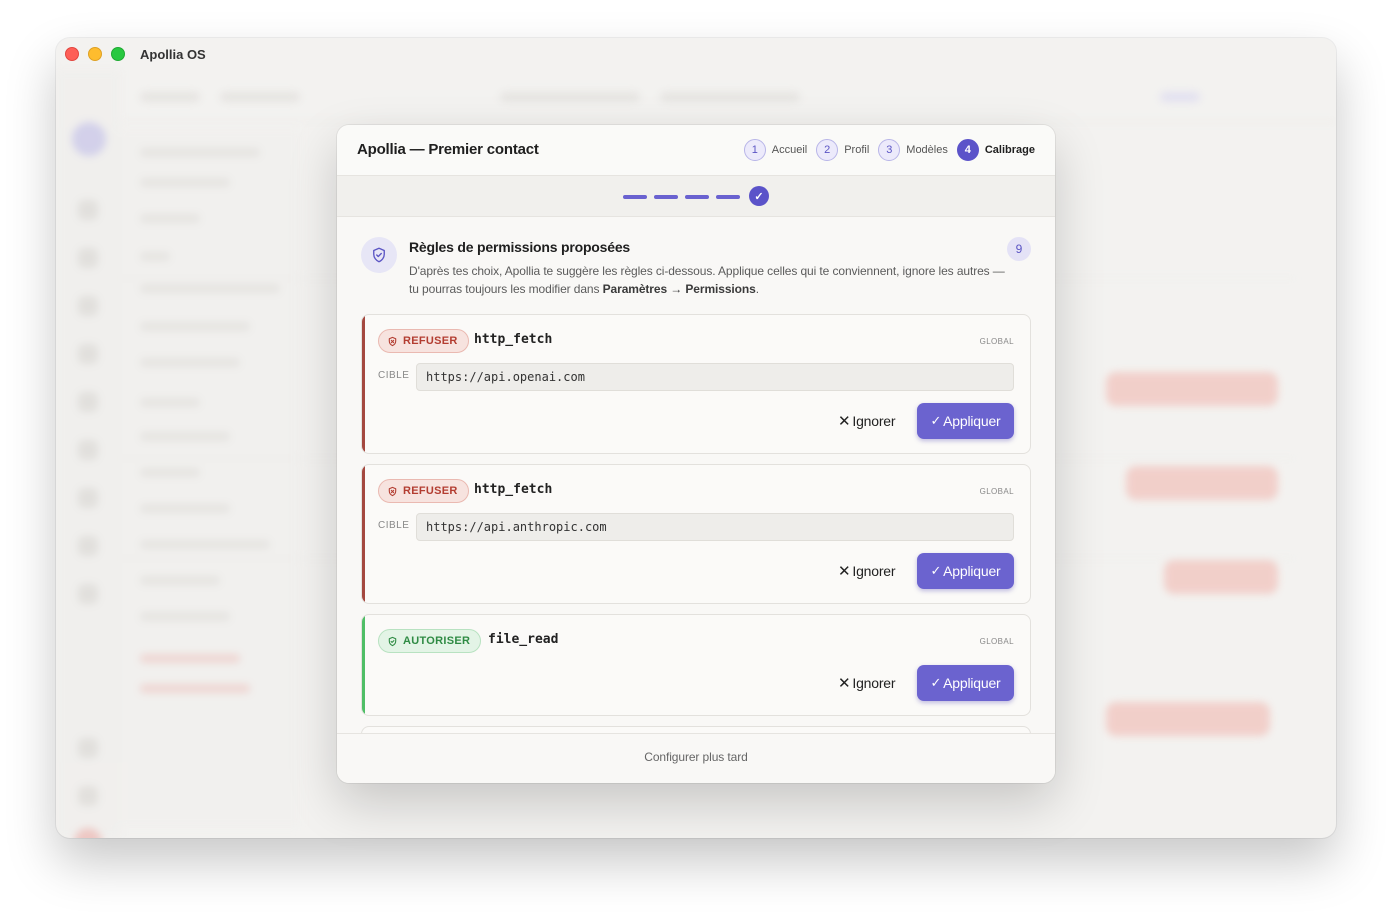 The image size is (1392, 912). I want to click on configure-later-button: Configurer plus tard, so click(696, 757).